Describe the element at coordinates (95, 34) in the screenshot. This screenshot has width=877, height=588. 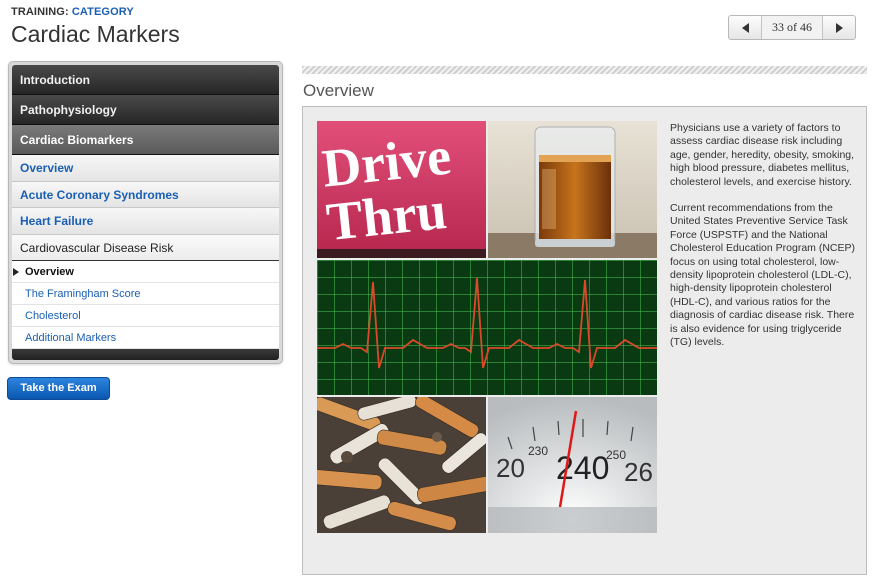
I see `page-title: Cardiac Markers` at that location.